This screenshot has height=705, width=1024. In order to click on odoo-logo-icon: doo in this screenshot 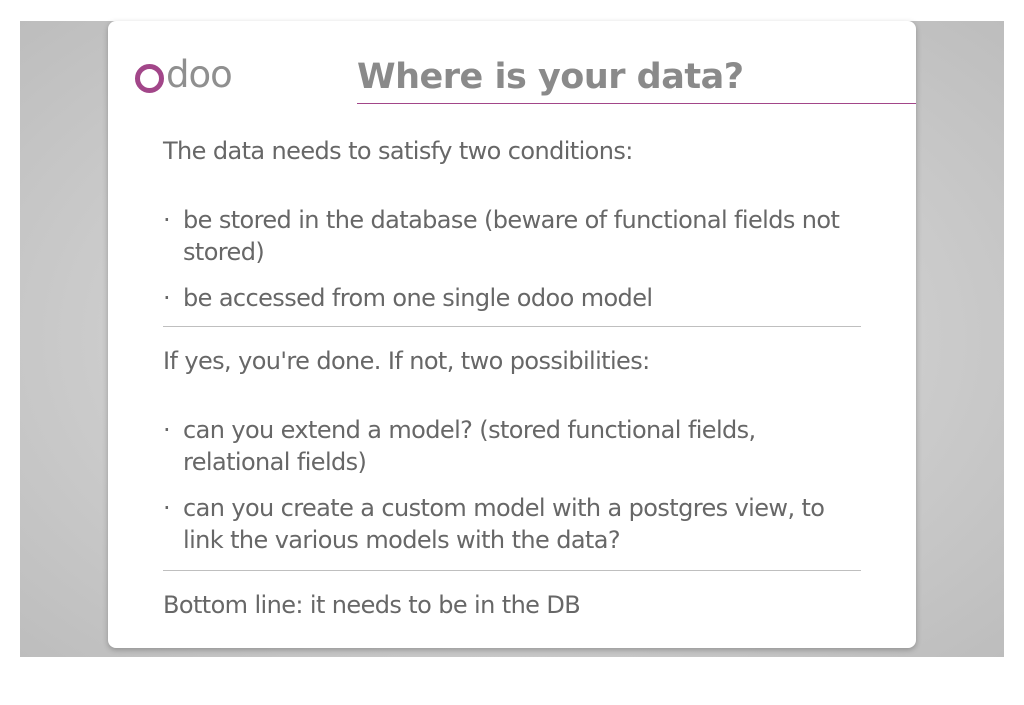, I will do `click(184, 74)`.